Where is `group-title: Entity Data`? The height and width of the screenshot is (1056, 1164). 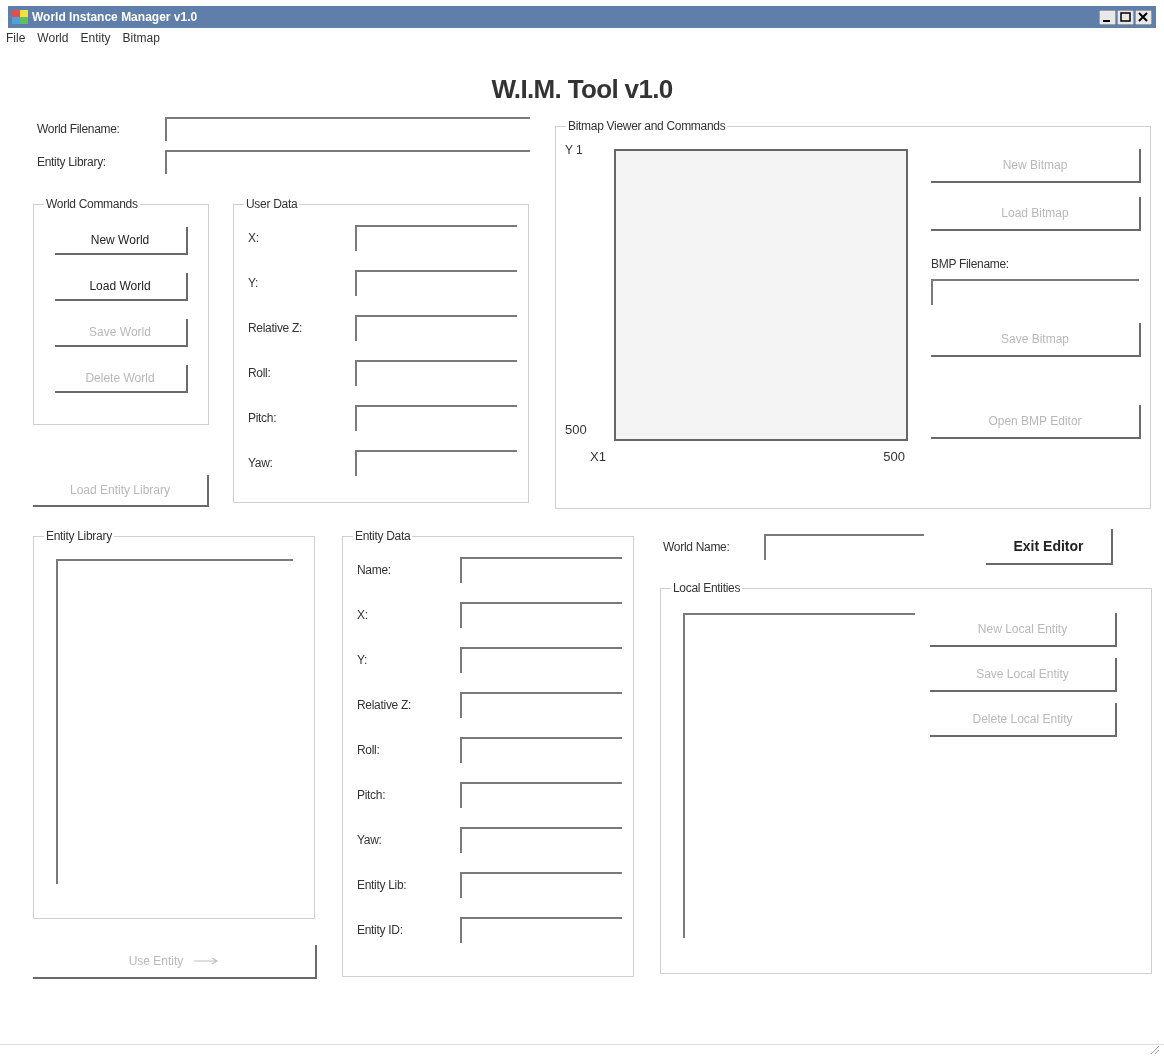 group-title: Entity Data is located at coordinates (383, 536).